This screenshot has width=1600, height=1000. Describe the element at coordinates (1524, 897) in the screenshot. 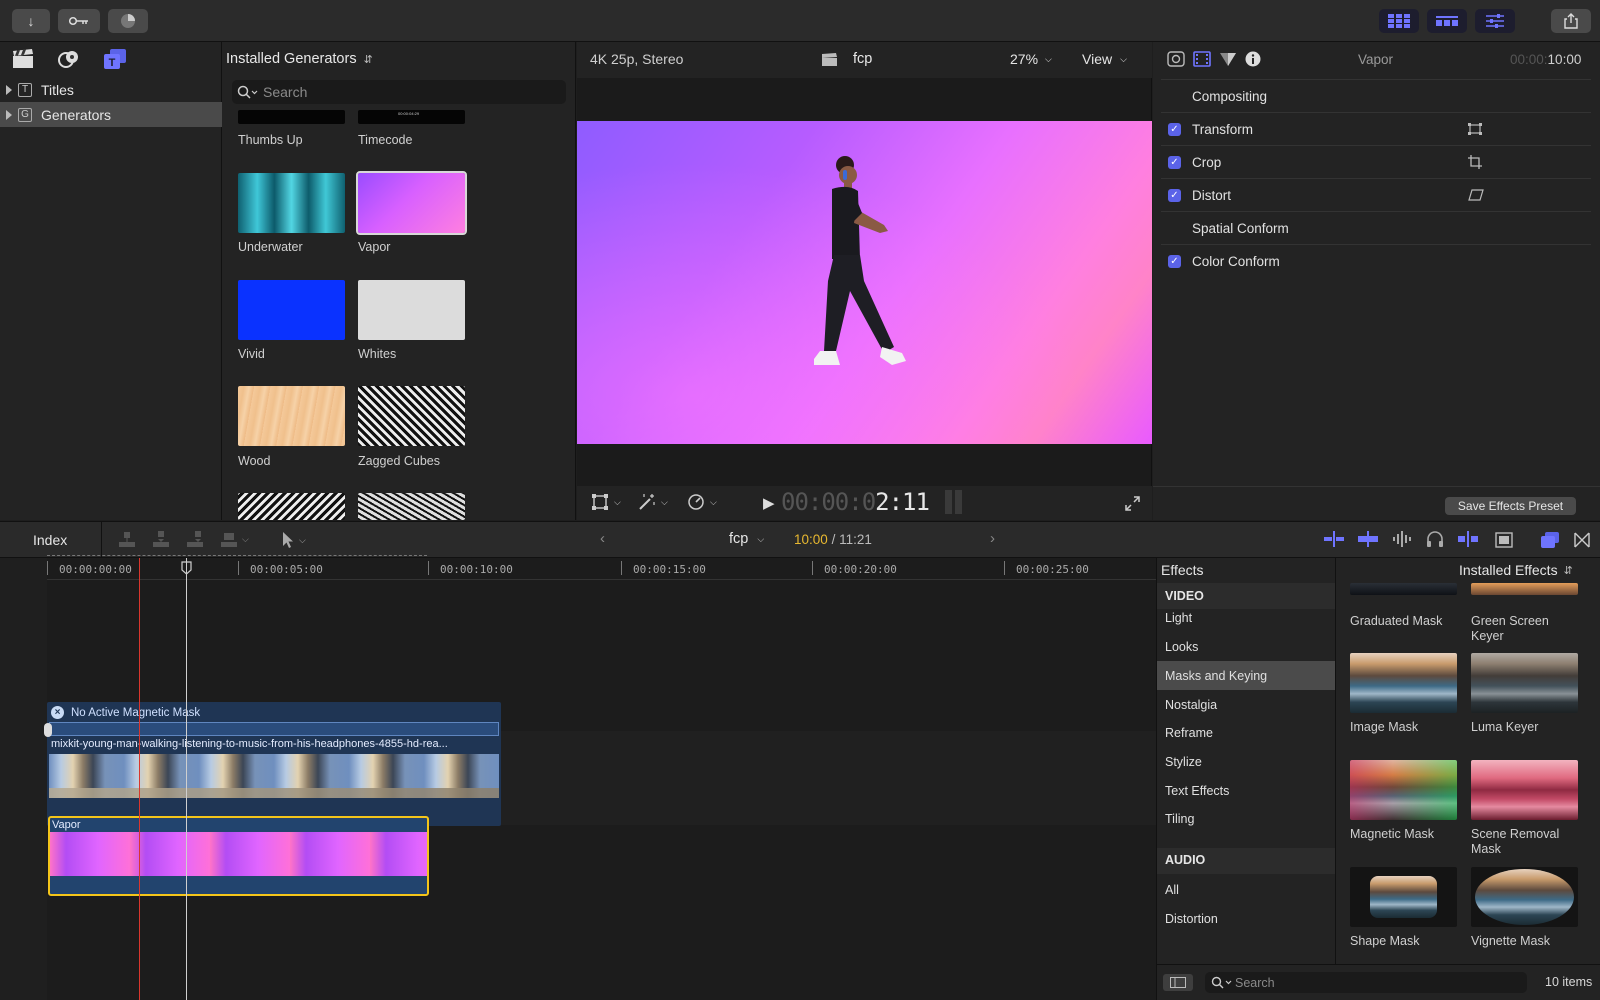

I see `effect-thumb-vignette-mask` at that location.